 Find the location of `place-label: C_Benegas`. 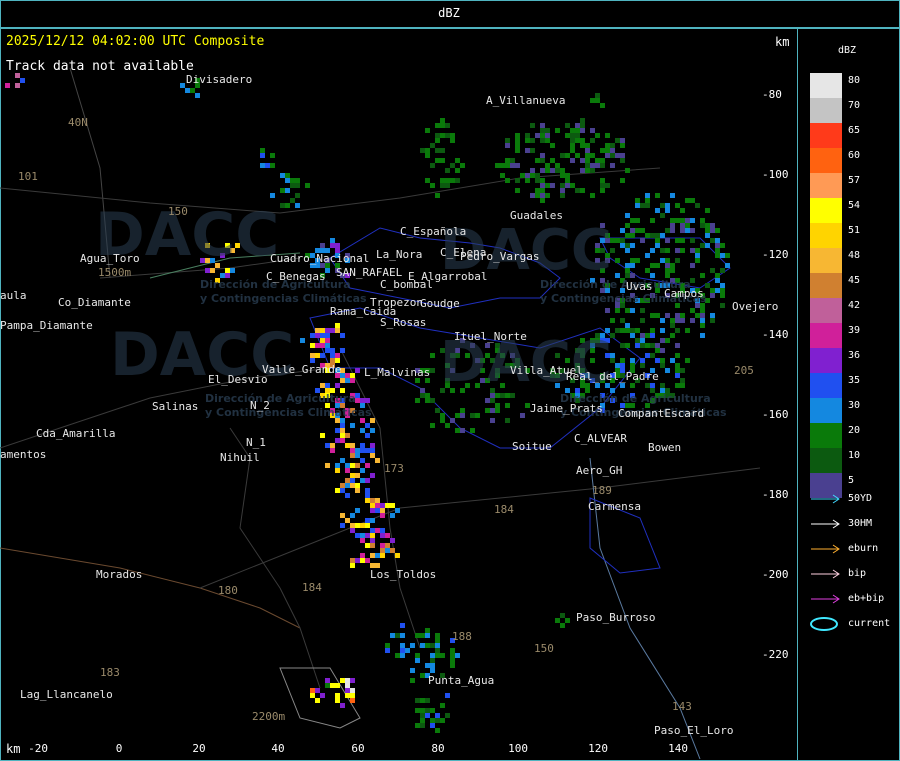

place-label: C_Benegas is located at coordinates (296, 276).